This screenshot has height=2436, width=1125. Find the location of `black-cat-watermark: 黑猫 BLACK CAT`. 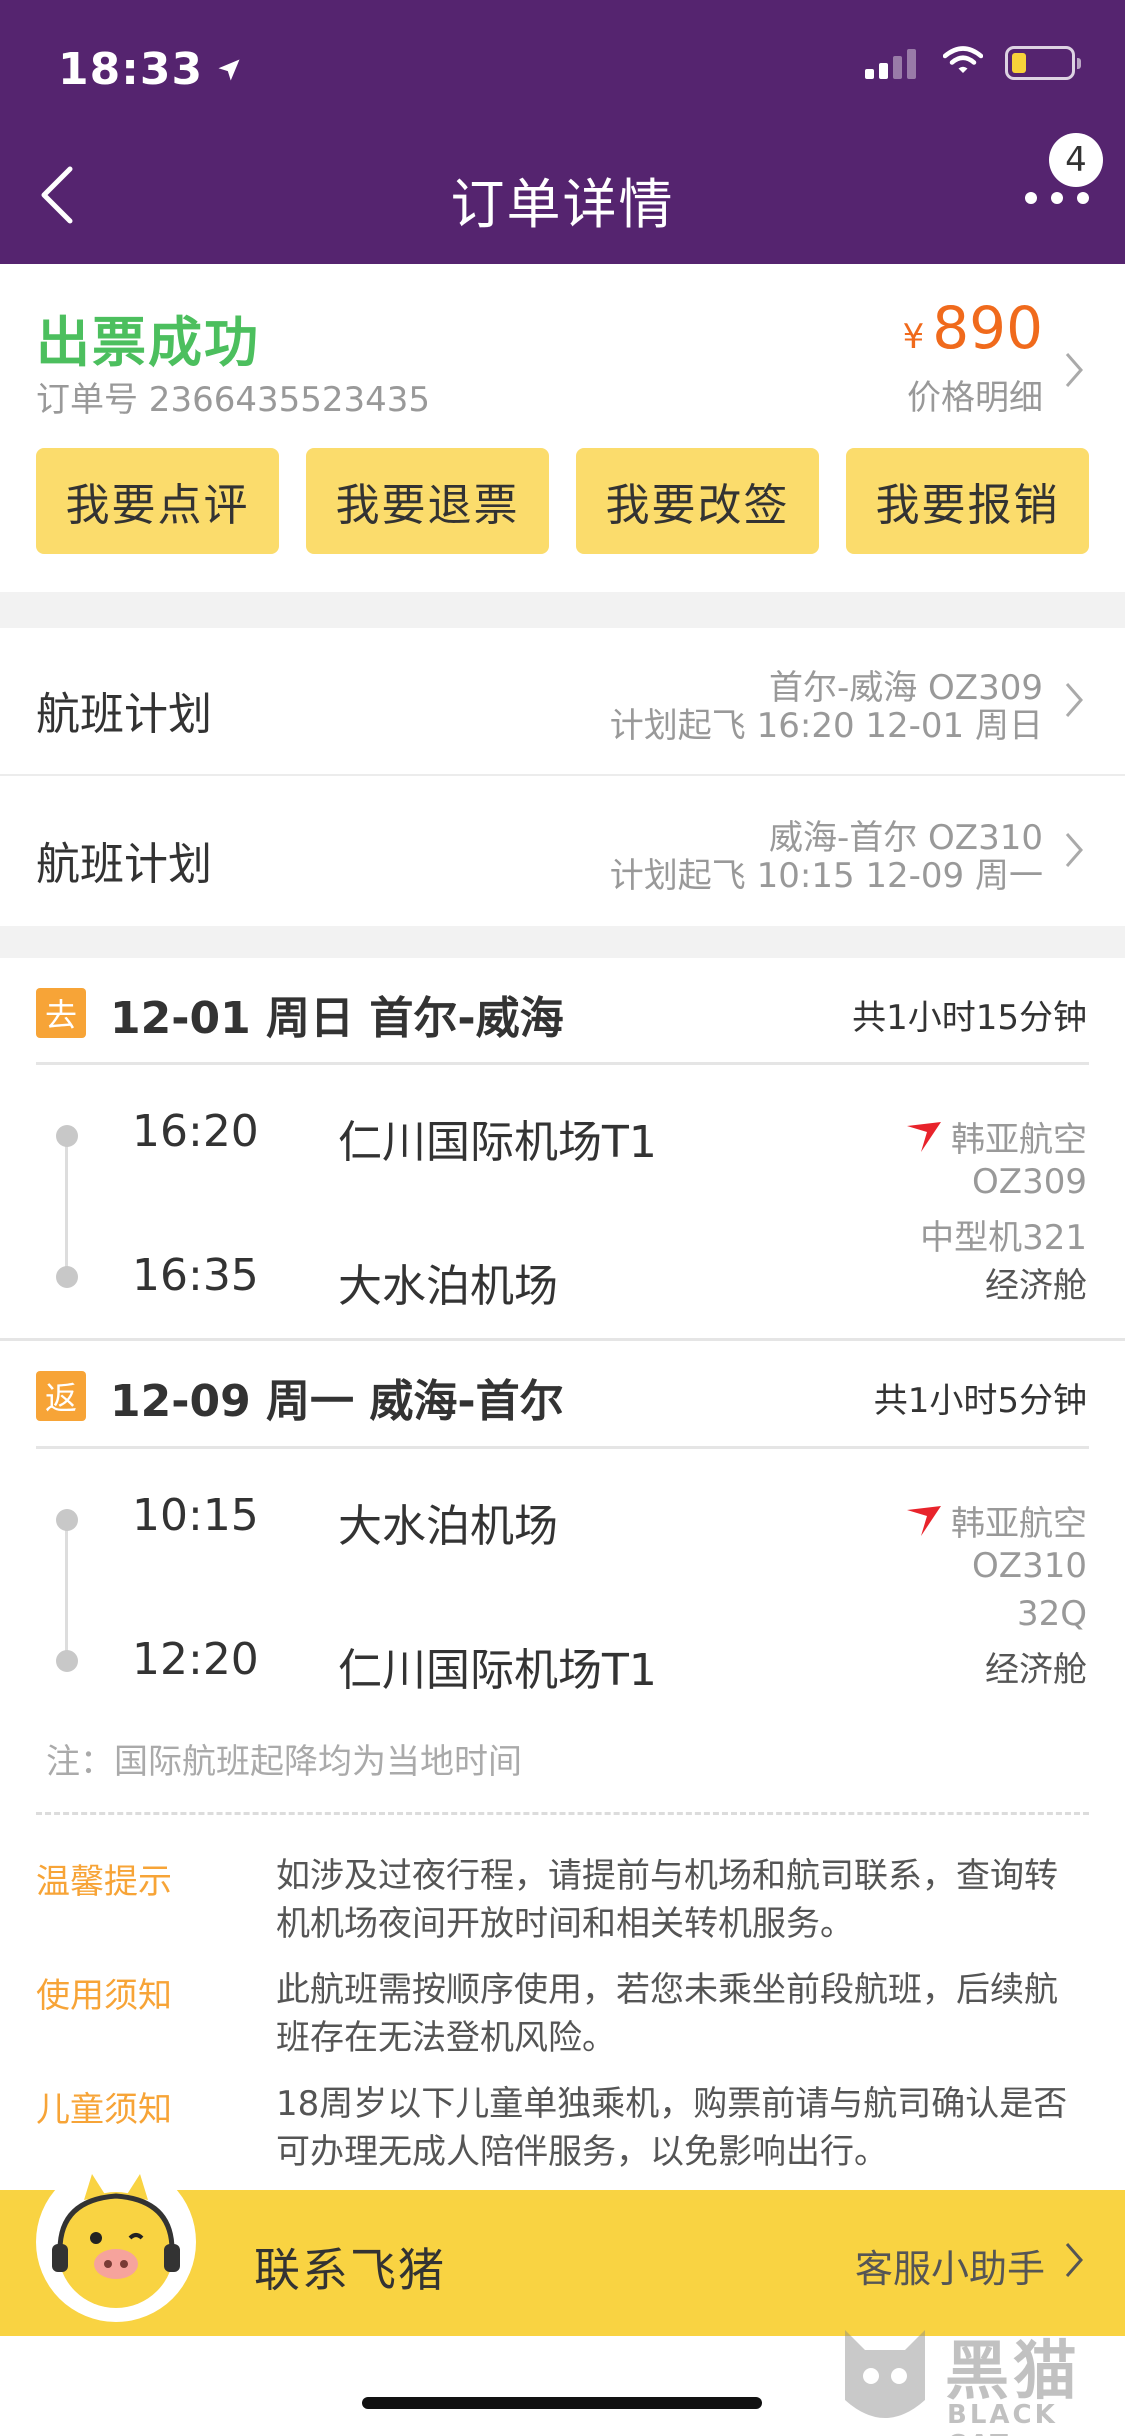

black-cat-watermark: 黑猫 BLACK CAT is located at coordinates (975, 2378).